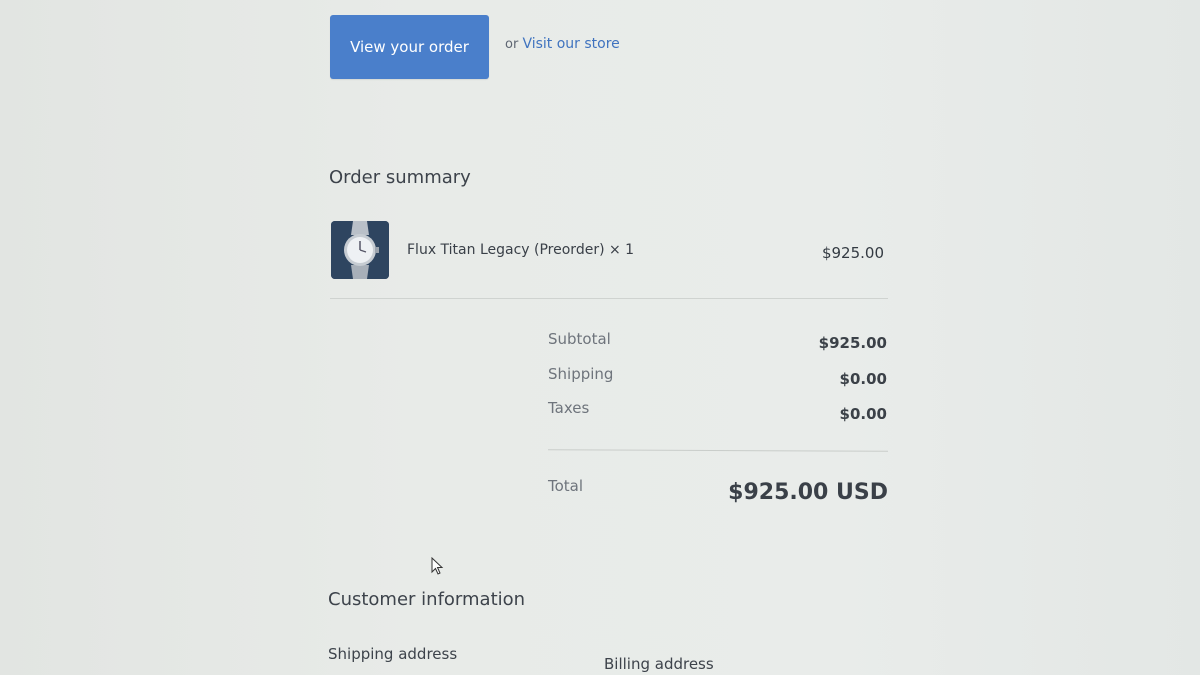  What do you see at coordinates (852, 253) in the screenshot?
I see `line-item-price: $925.00` at bounding box center [852, 253].